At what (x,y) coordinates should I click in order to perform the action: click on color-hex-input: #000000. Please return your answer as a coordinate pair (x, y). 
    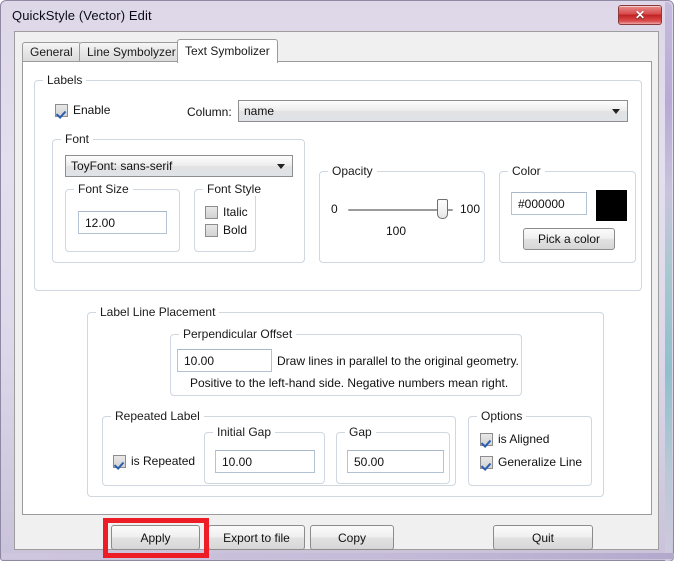
    Looking at the image, I should click on (549, 203).